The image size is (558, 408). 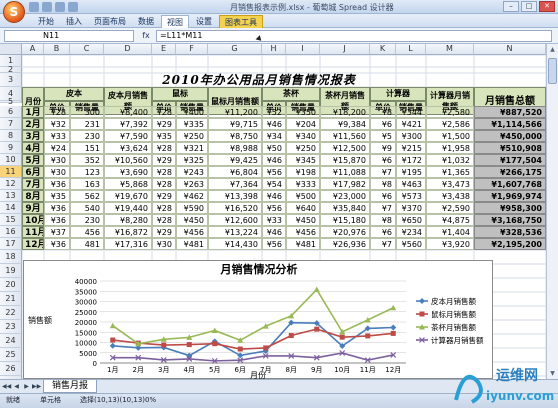 I want to click on month-cell: 2月, so click(x=33, y=124).